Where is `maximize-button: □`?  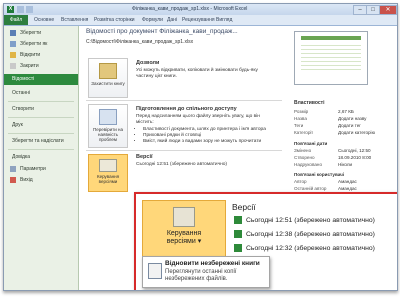 maximize-button: □ is located at coordinates (373, 10).